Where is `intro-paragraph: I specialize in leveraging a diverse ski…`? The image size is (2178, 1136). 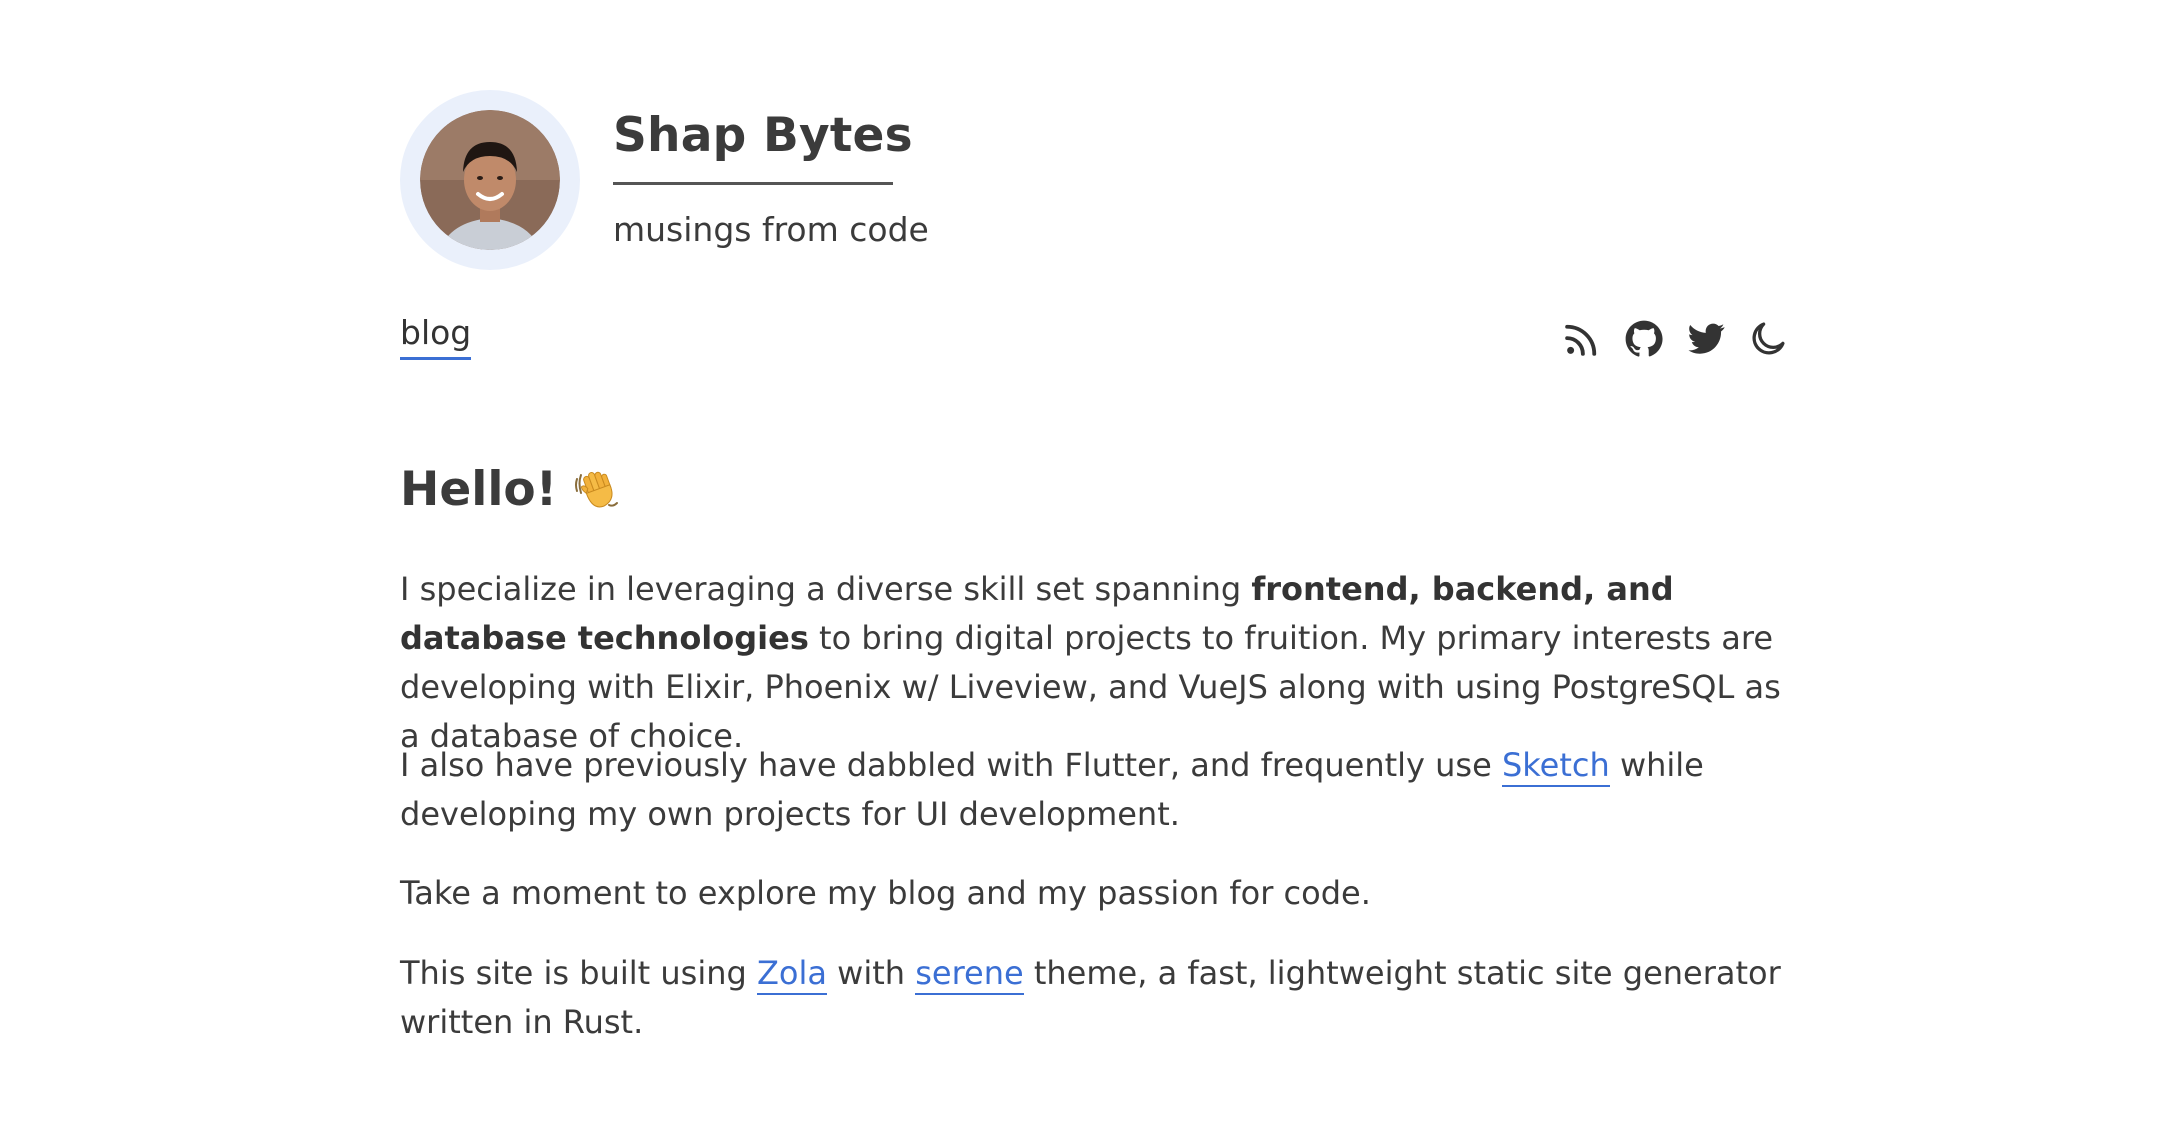
intro-paragraph: I specialize in leveraging a diverse ski… is located at coordinates (1095, 663).